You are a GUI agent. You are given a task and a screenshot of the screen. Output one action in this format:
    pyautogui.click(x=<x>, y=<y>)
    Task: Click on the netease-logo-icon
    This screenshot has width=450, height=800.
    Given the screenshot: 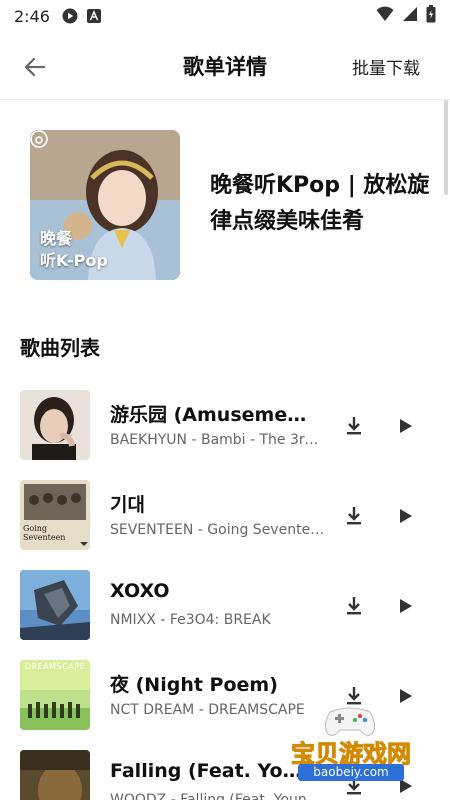 What is the action you would take?
    pyautogui.click(x=39, y=139)
    